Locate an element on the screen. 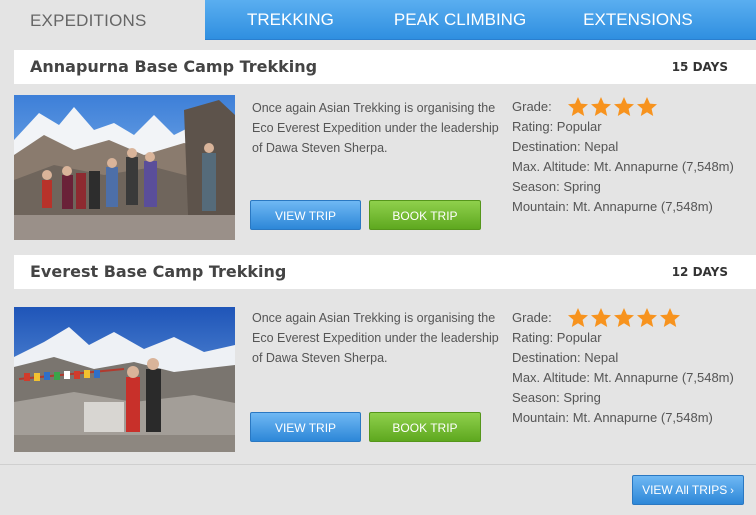  tab-bar: TREKKING PEAK CLIMBING EXTENSIONS is located at coordinates (480, 20).